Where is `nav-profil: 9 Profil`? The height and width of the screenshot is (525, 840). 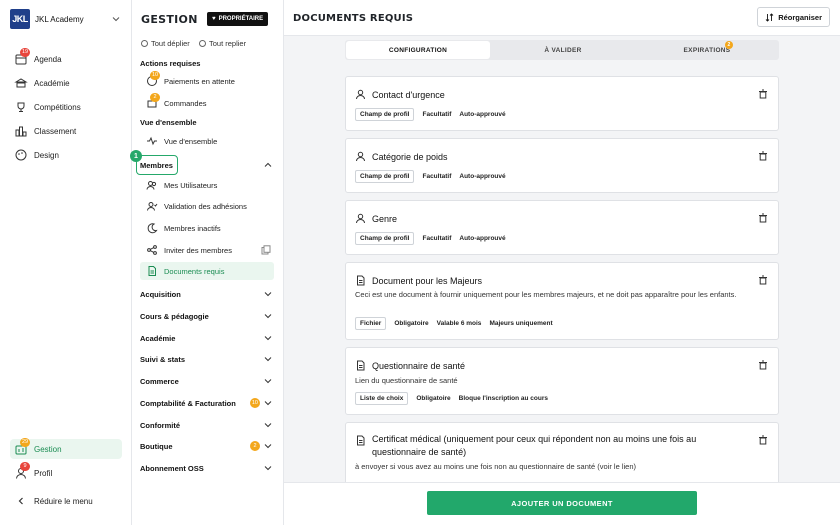 nav-profil: 9 Profil is located at coordinates (66, 472).